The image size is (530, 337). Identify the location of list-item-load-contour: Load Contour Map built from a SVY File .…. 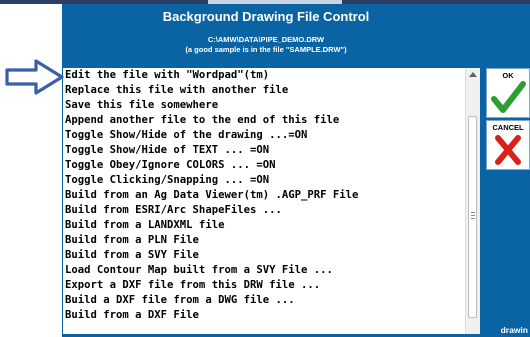
(199, 270).